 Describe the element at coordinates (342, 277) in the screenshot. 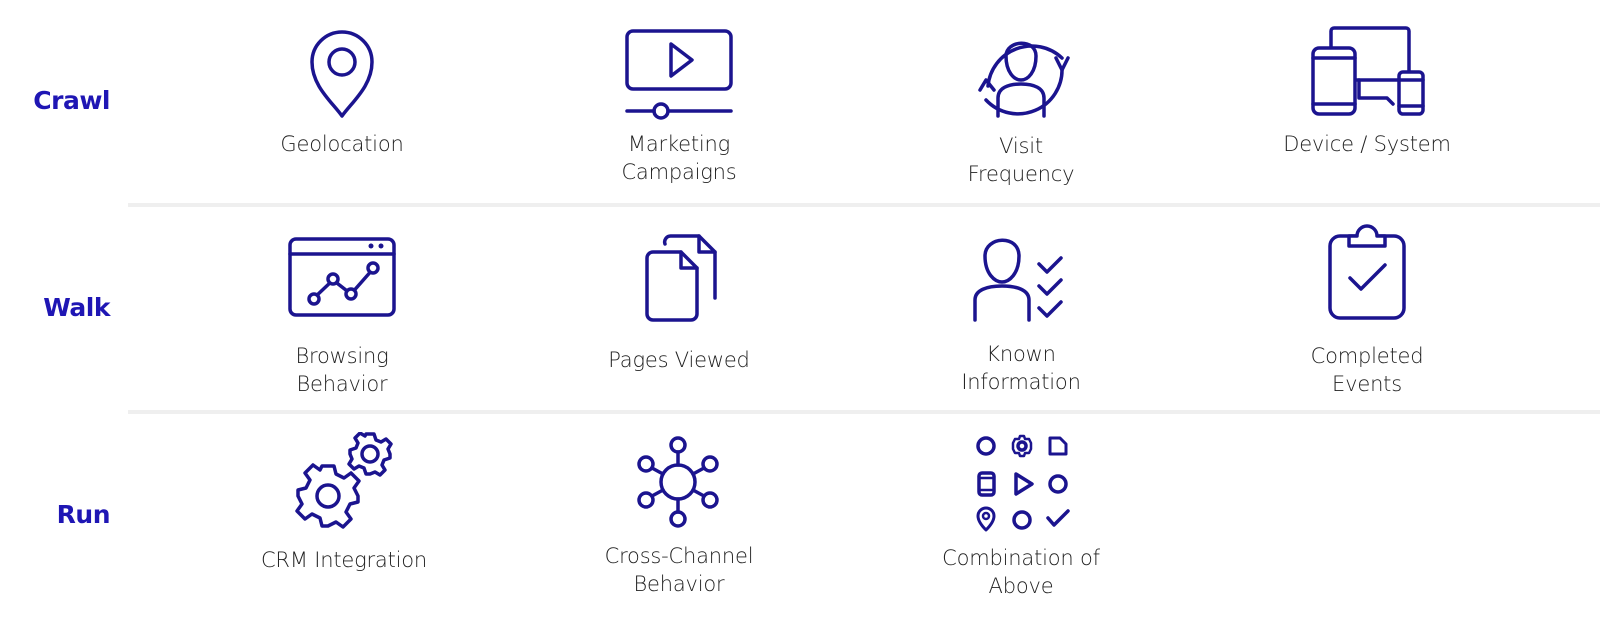

I see `browser-chart-icon` at that location.